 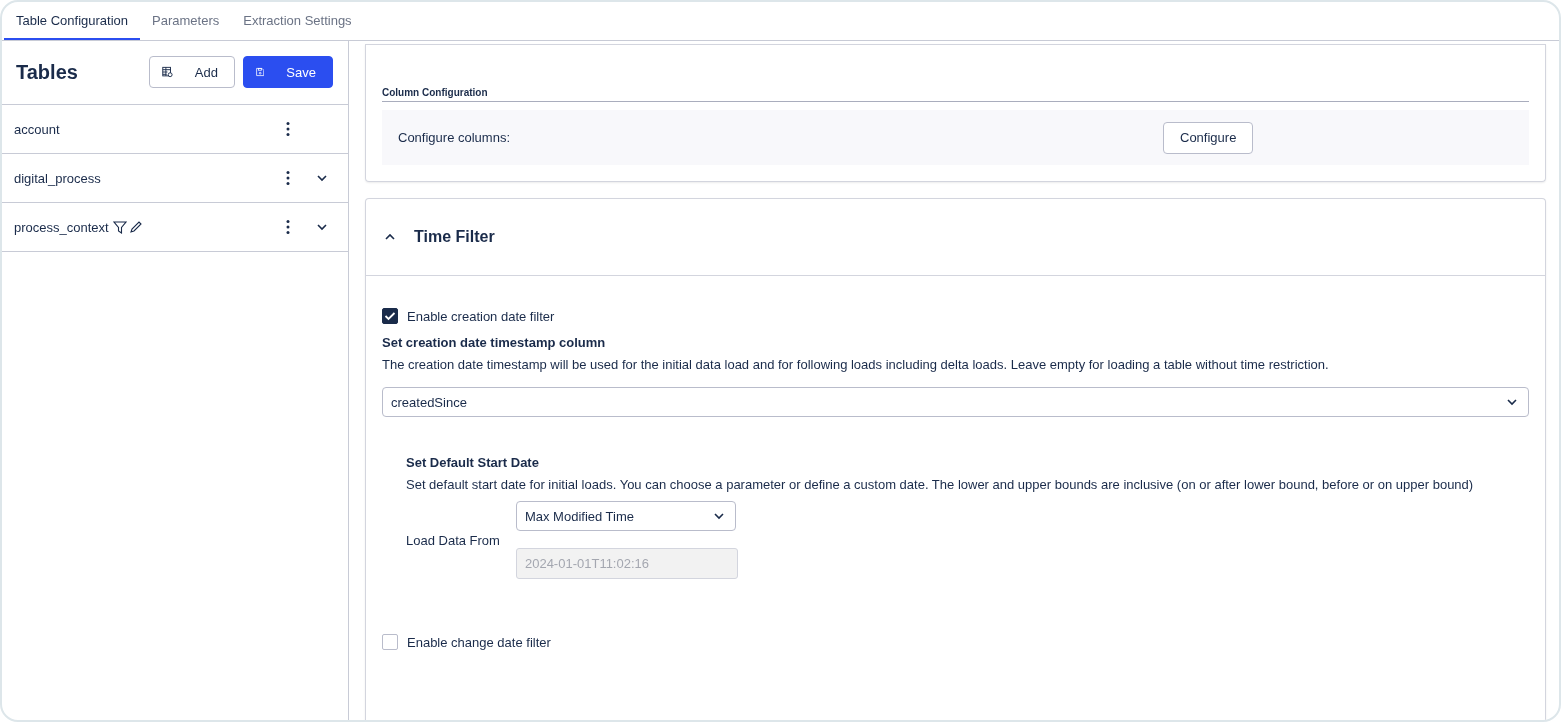 I want to click on checkbox-label: Enable change date filter, so click(x=479, y=642).